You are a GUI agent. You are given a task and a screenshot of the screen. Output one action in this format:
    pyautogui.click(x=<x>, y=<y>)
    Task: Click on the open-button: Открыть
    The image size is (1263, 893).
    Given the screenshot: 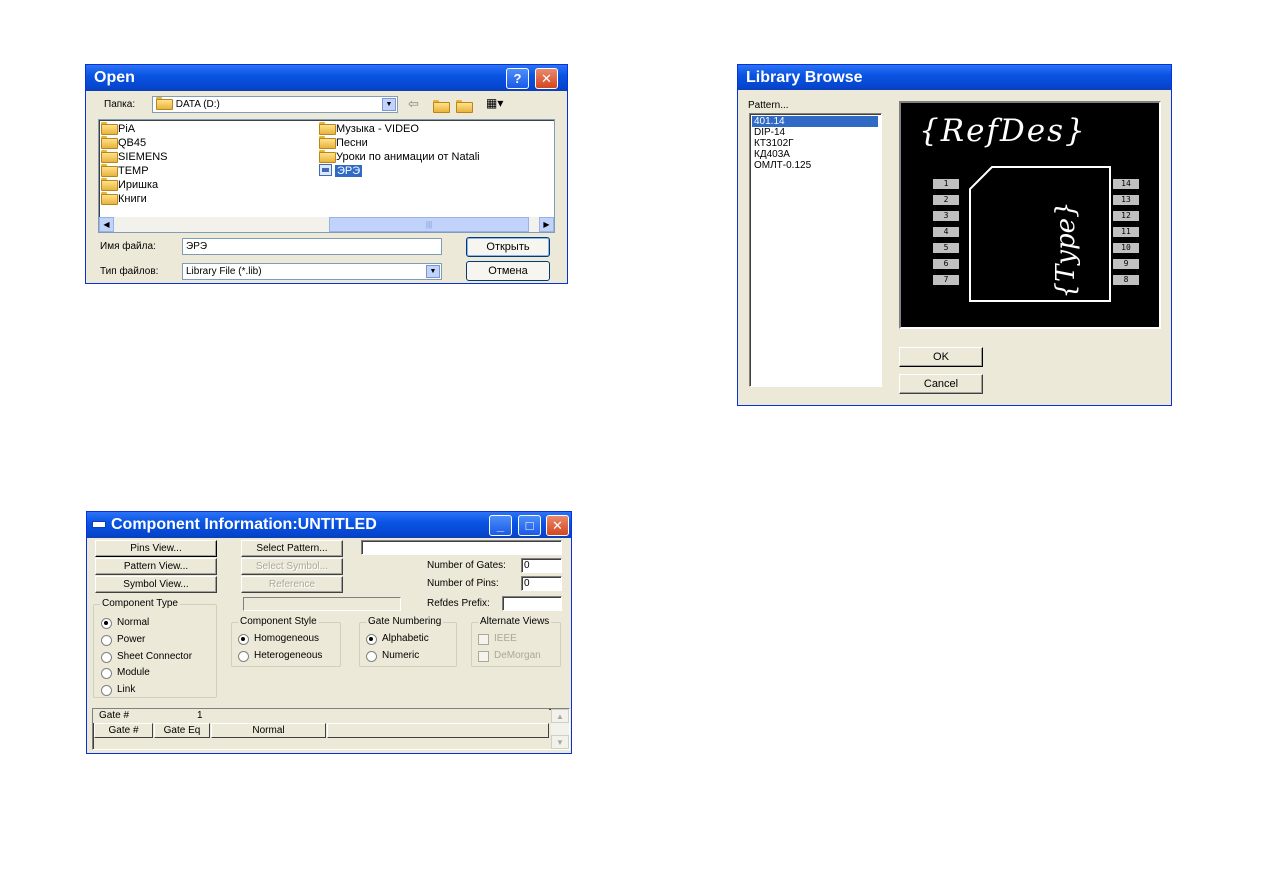 What is the action you would take?
    pyautogui.click(x=508, y=247)
    